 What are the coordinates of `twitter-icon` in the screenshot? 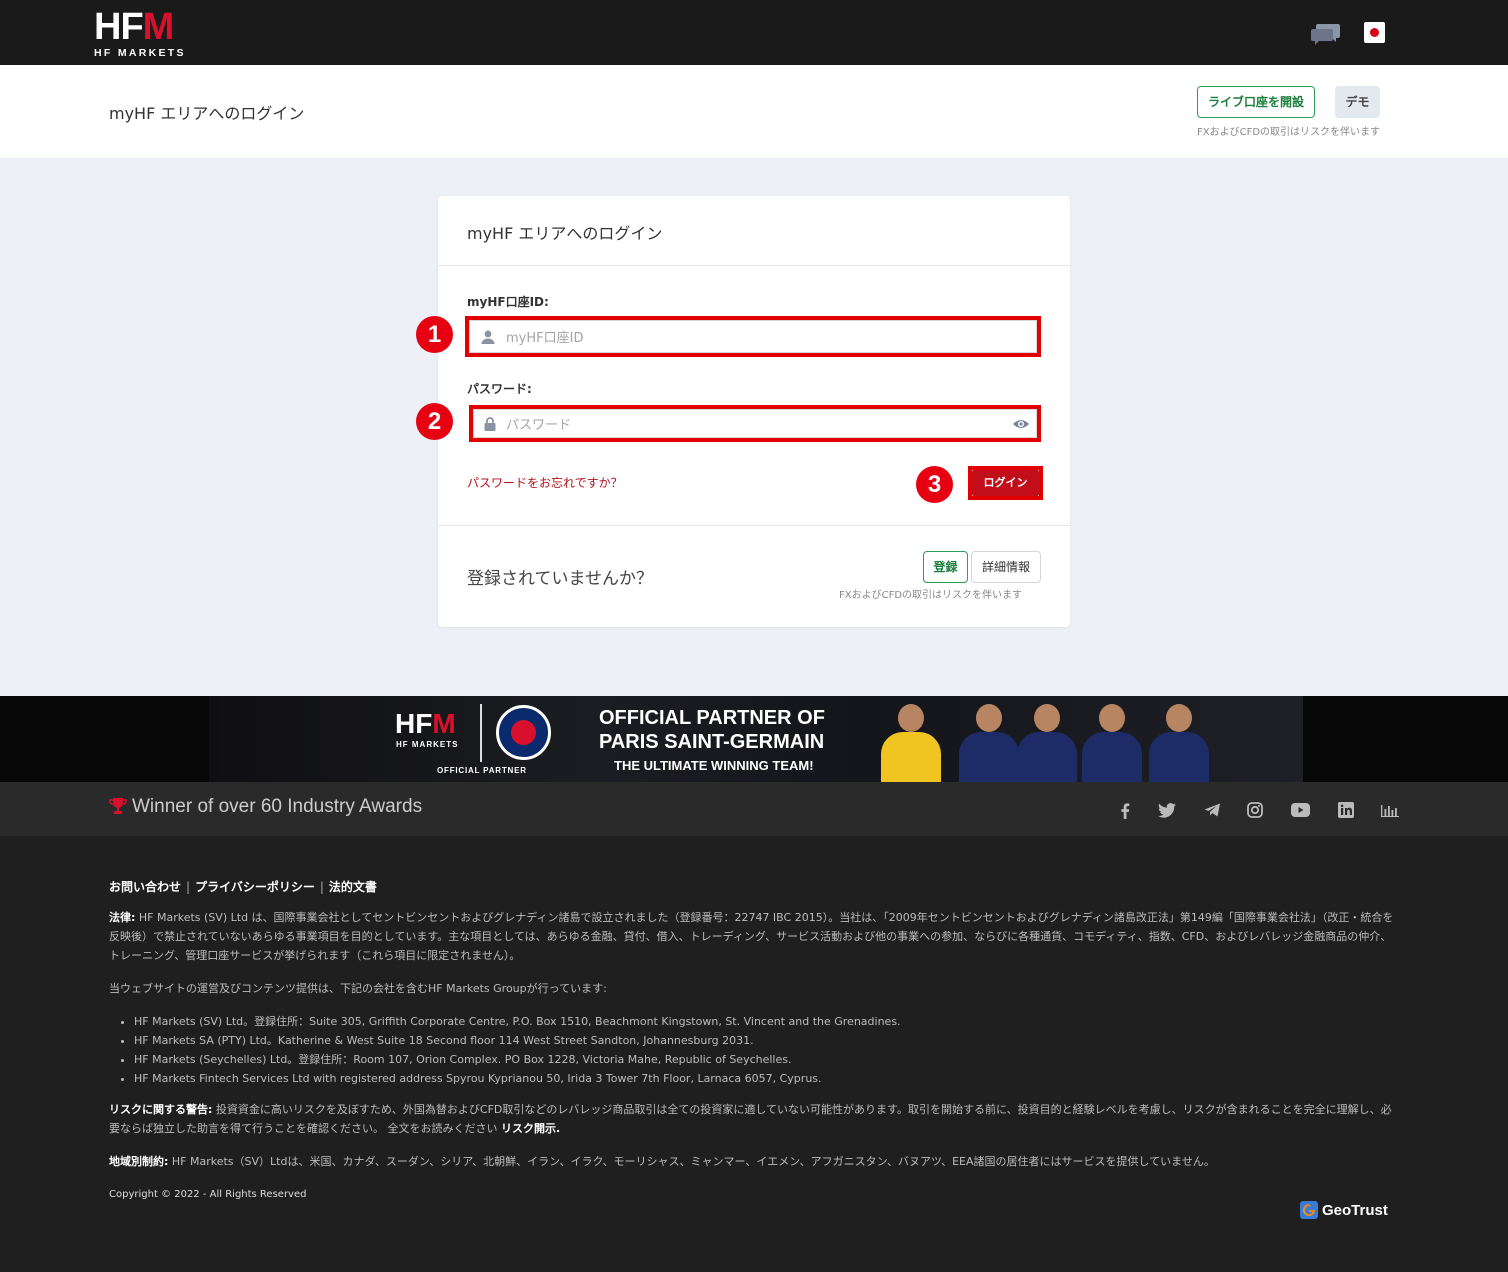 It's located at (1167, 810).